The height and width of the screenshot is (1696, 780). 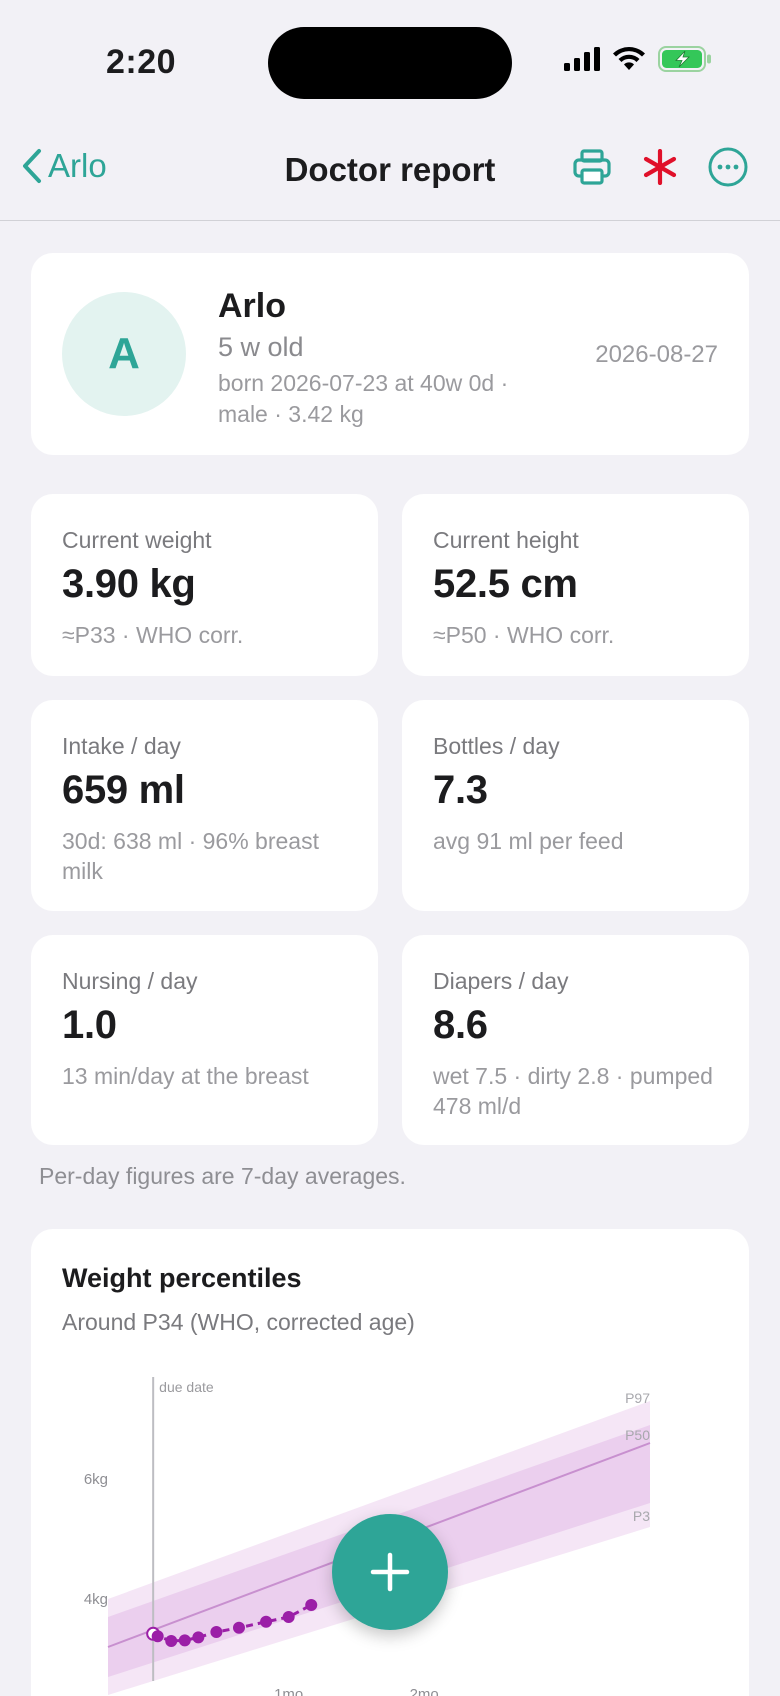 What do you see at coordinates (637, 1398) in the screenshot?
I see `percentile-label-p97: P97` at bounding box center [637, 1398].